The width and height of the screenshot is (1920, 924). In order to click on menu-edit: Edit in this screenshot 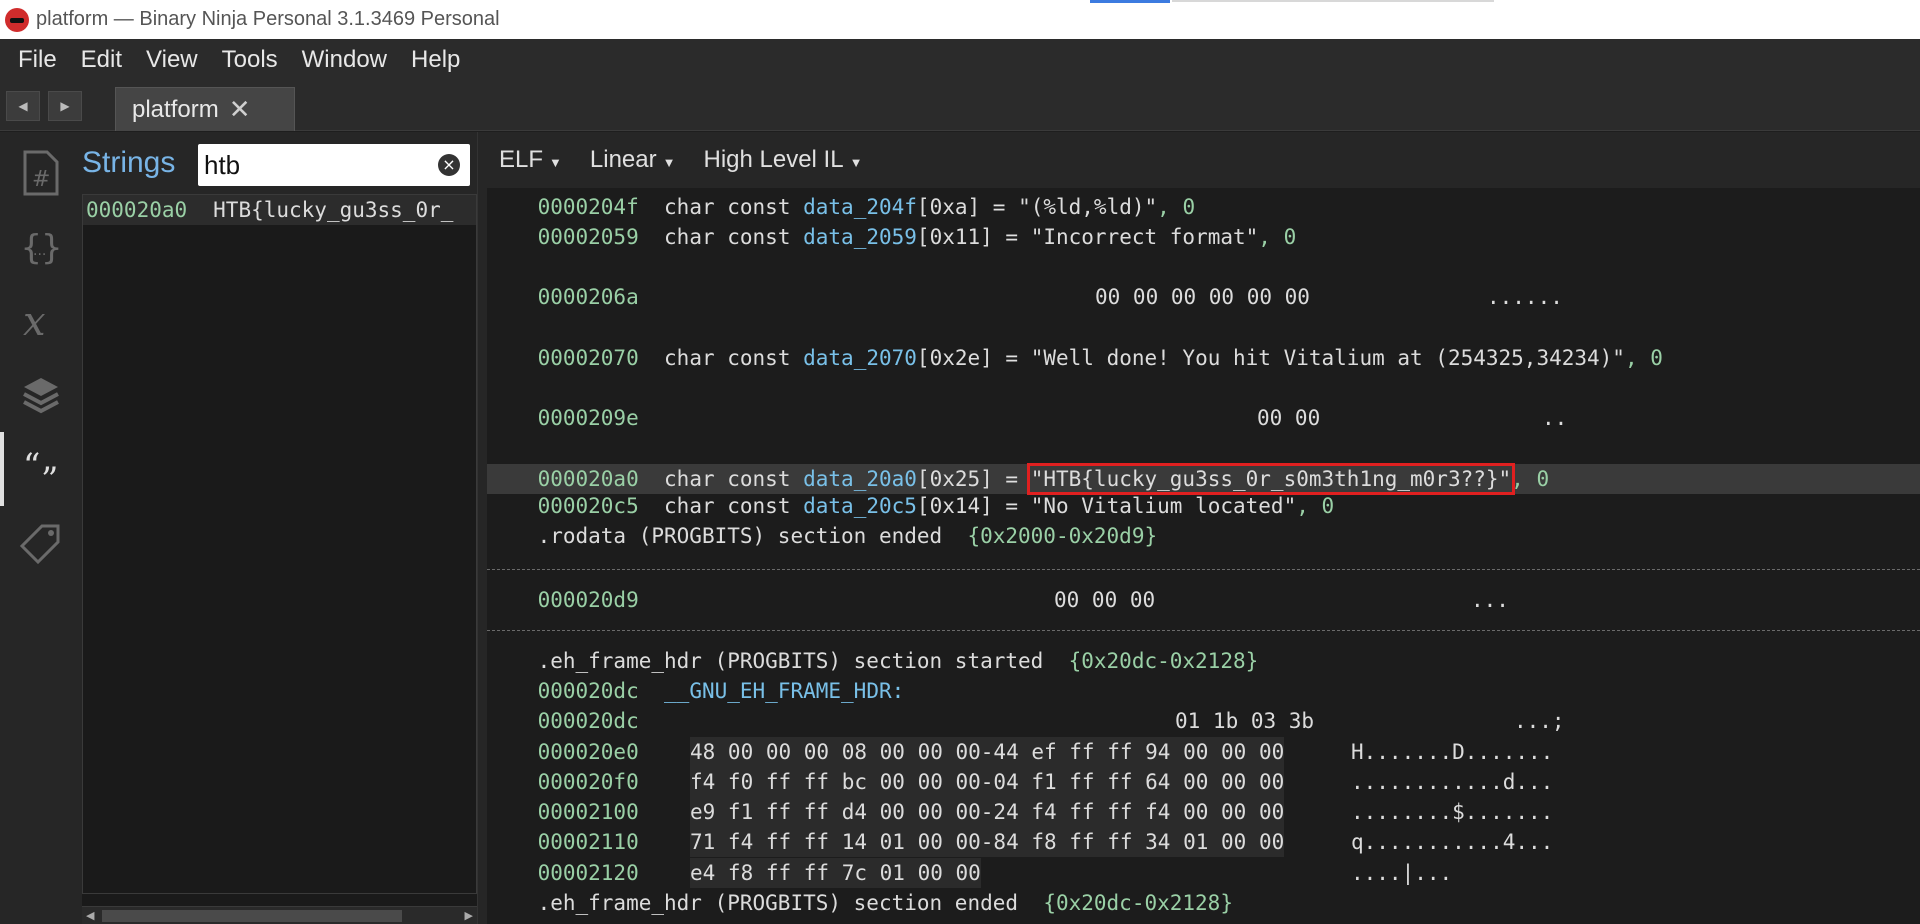, I will do `click(101, 60)`.